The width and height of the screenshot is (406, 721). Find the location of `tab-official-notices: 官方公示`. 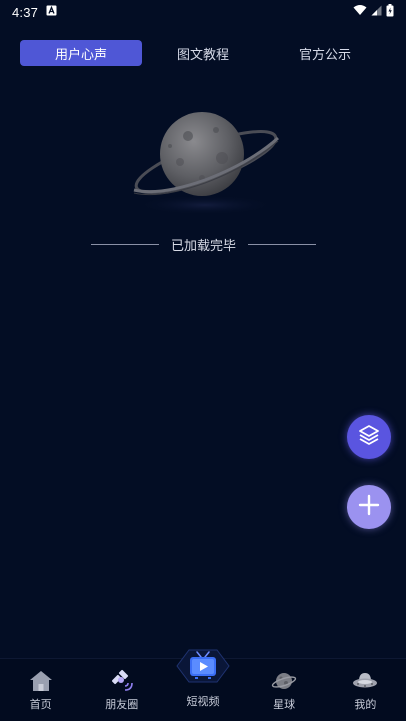

tab-official-notices: 官方公示 is located at coordinates (325, 53).